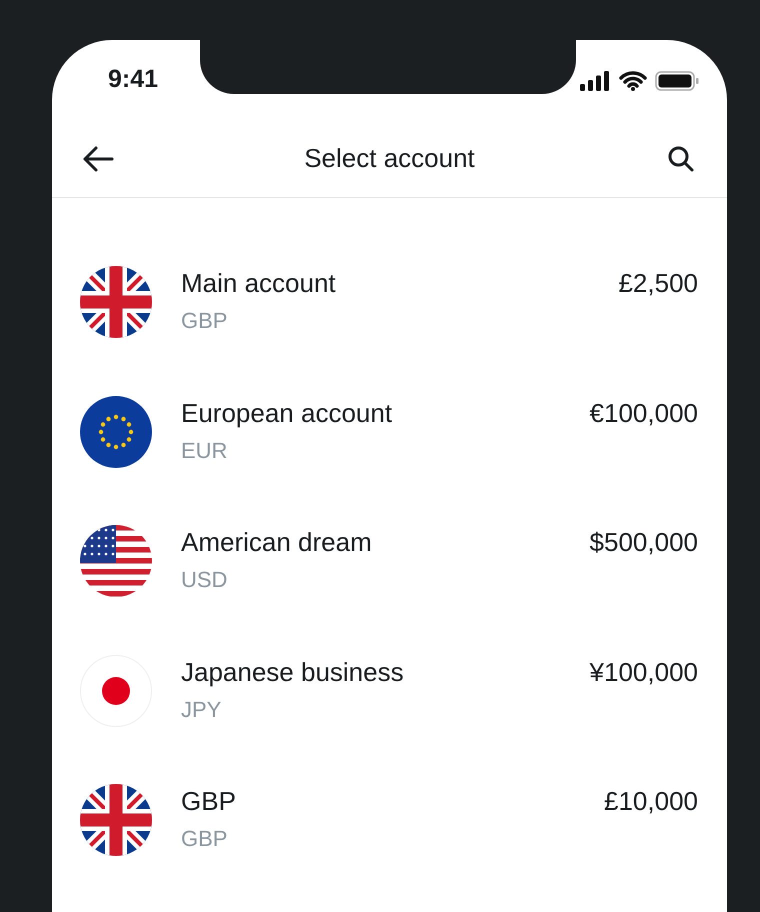 The height and width of the screenshot is (912, 760). Describe the element at coordinates (287, 413) in the screenshot. I see `account-name: European account` at that location.